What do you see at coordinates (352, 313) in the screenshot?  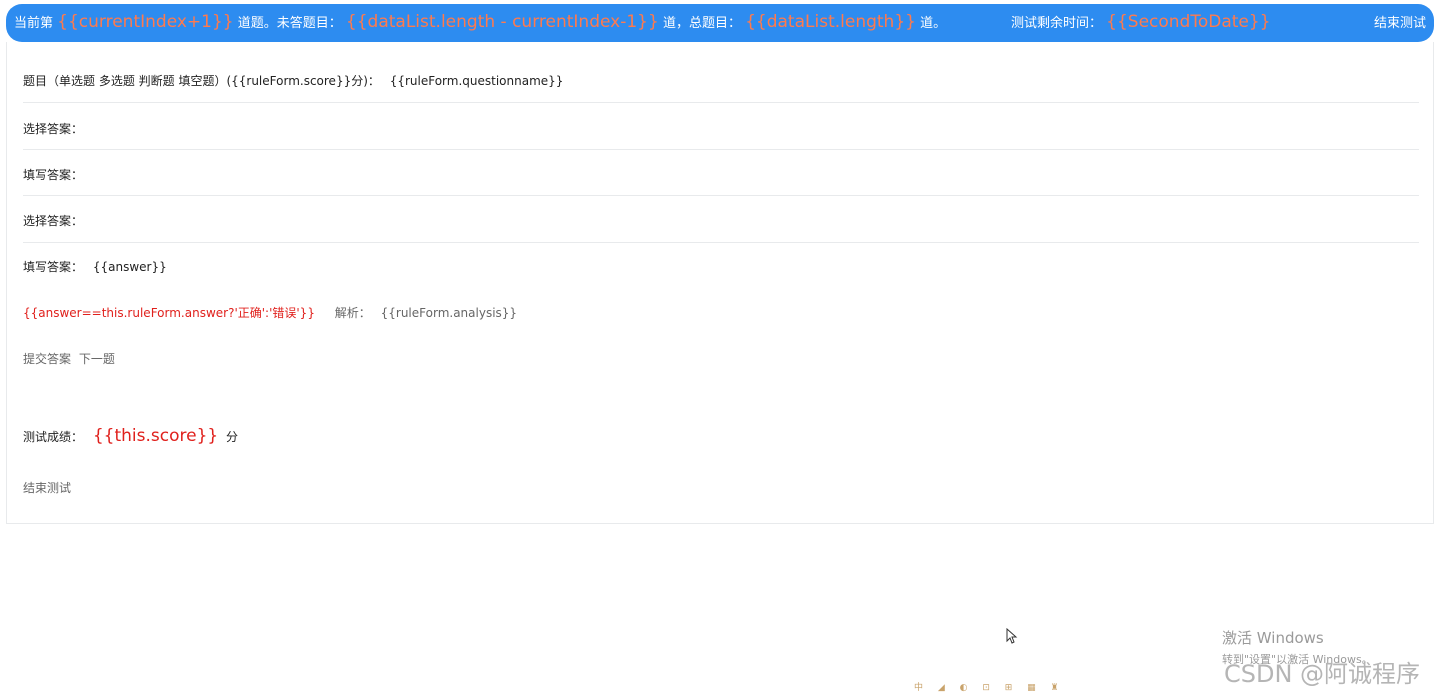 I see `analysis-label: 解析：` at bounding box center [352, 313].